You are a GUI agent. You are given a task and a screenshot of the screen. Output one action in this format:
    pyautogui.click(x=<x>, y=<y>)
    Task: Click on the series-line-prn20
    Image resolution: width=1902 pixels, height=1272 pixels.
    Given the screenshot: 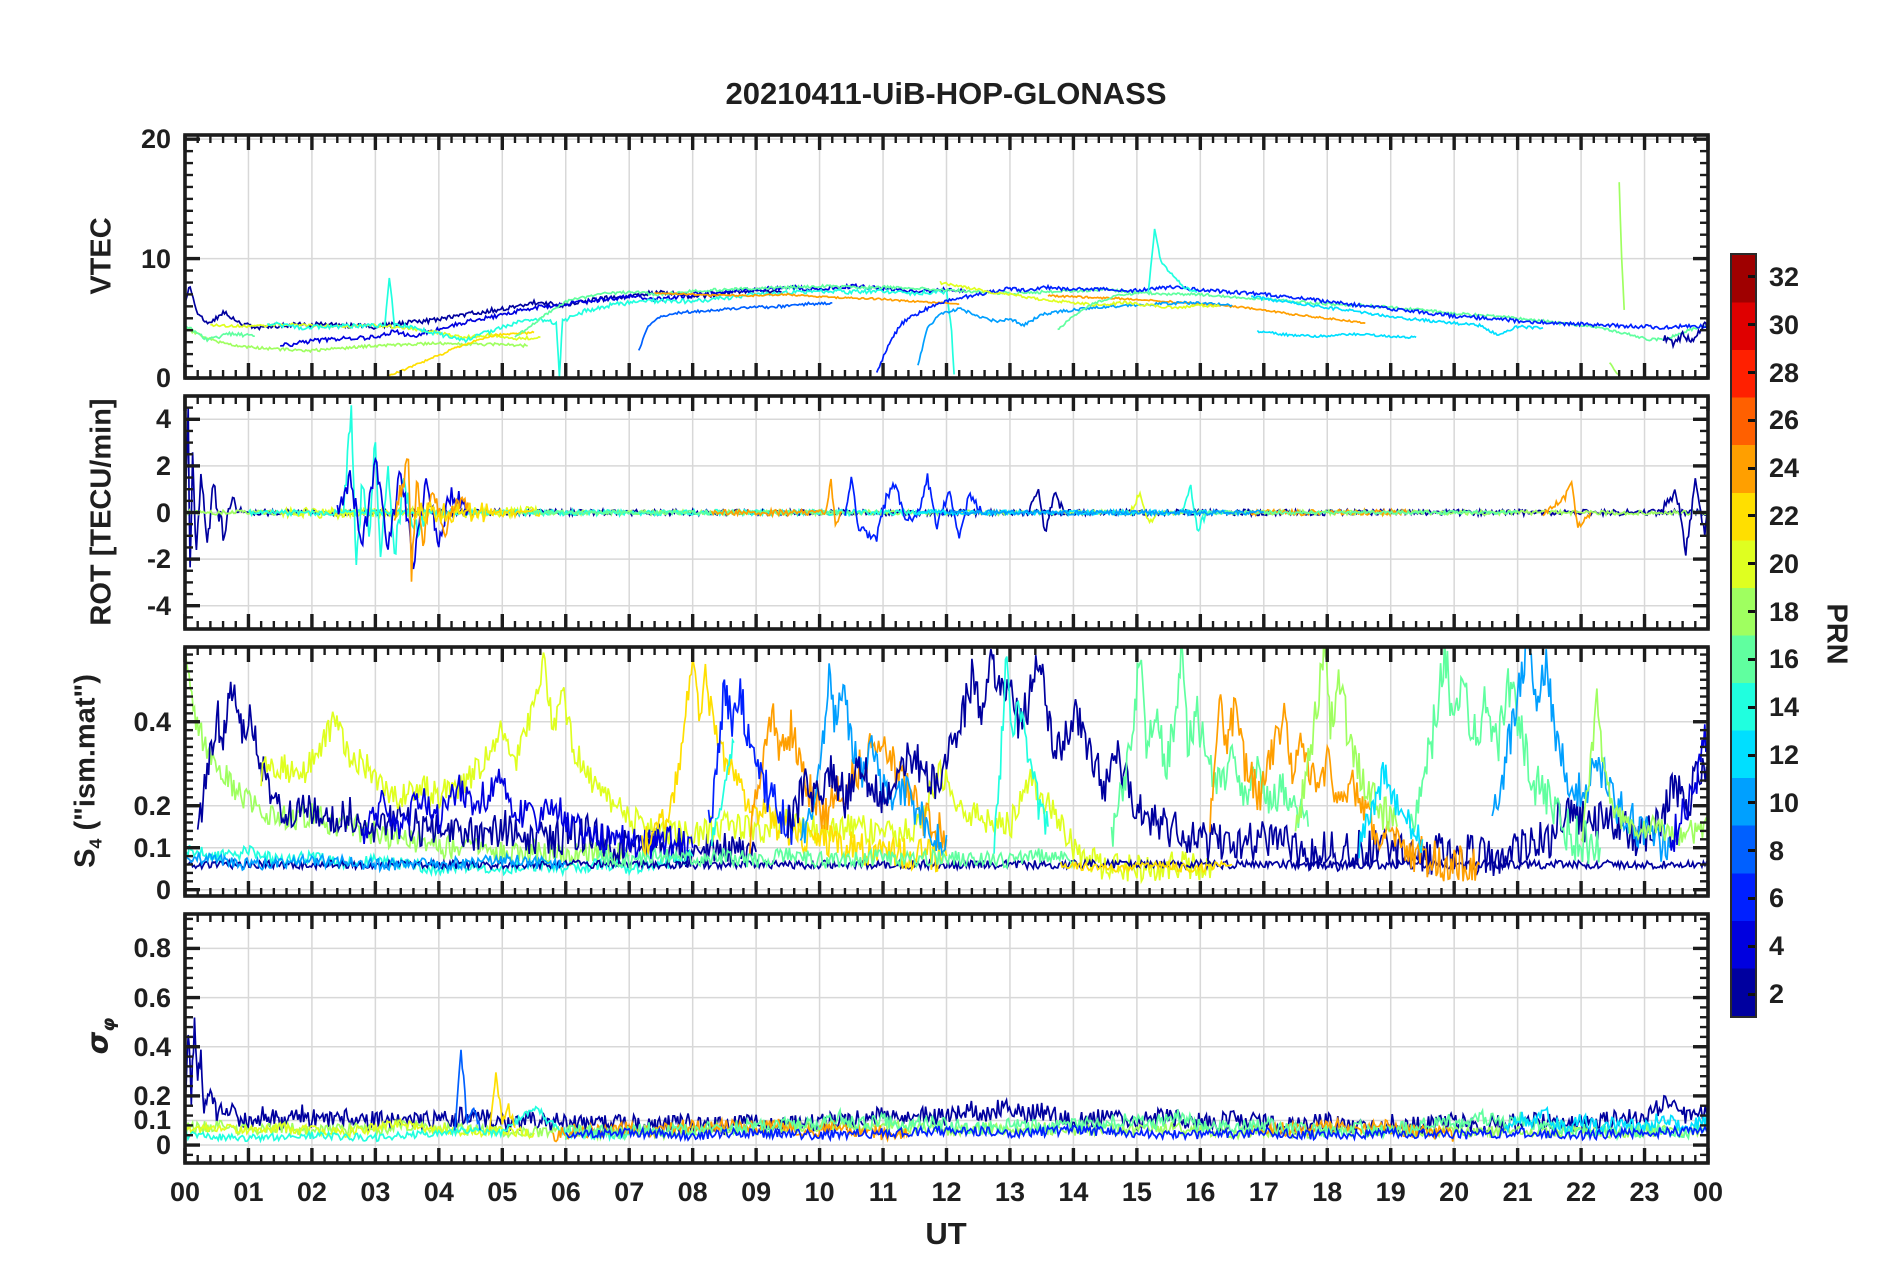 What is the action you would take?
    pyautogui.click(x=1144, y=507)
    